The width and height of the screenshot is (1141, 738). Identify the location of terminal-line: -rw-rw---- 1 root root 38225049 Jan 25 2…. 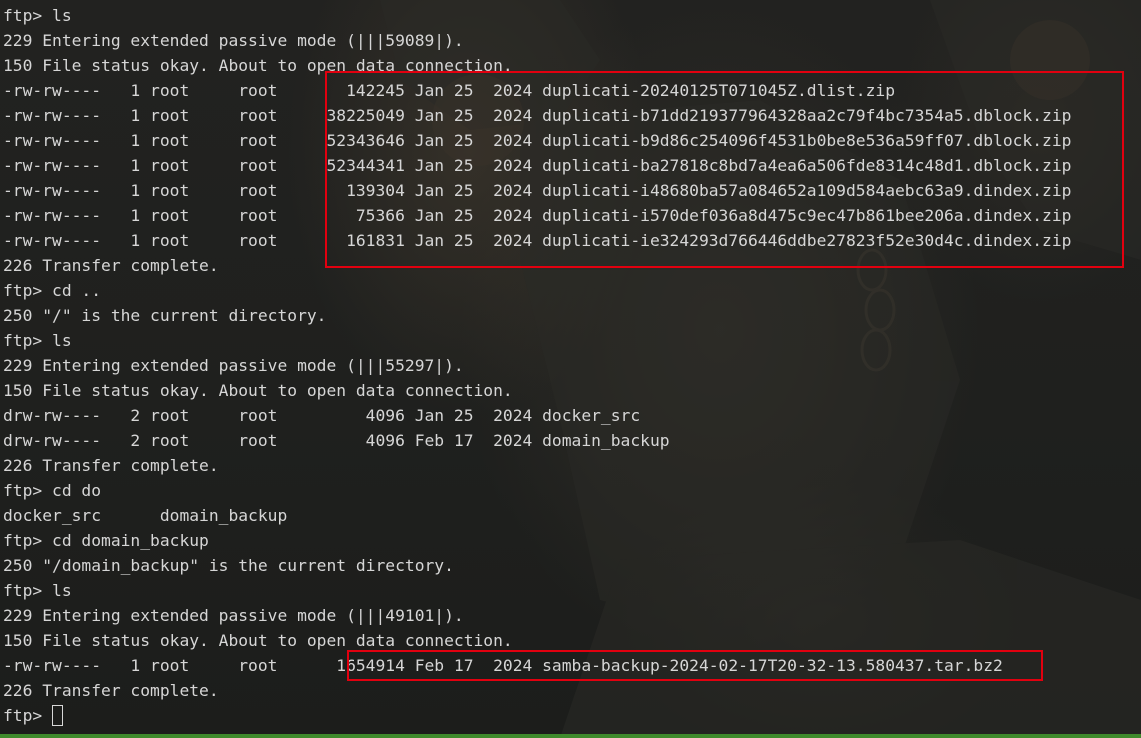
(537, 115).